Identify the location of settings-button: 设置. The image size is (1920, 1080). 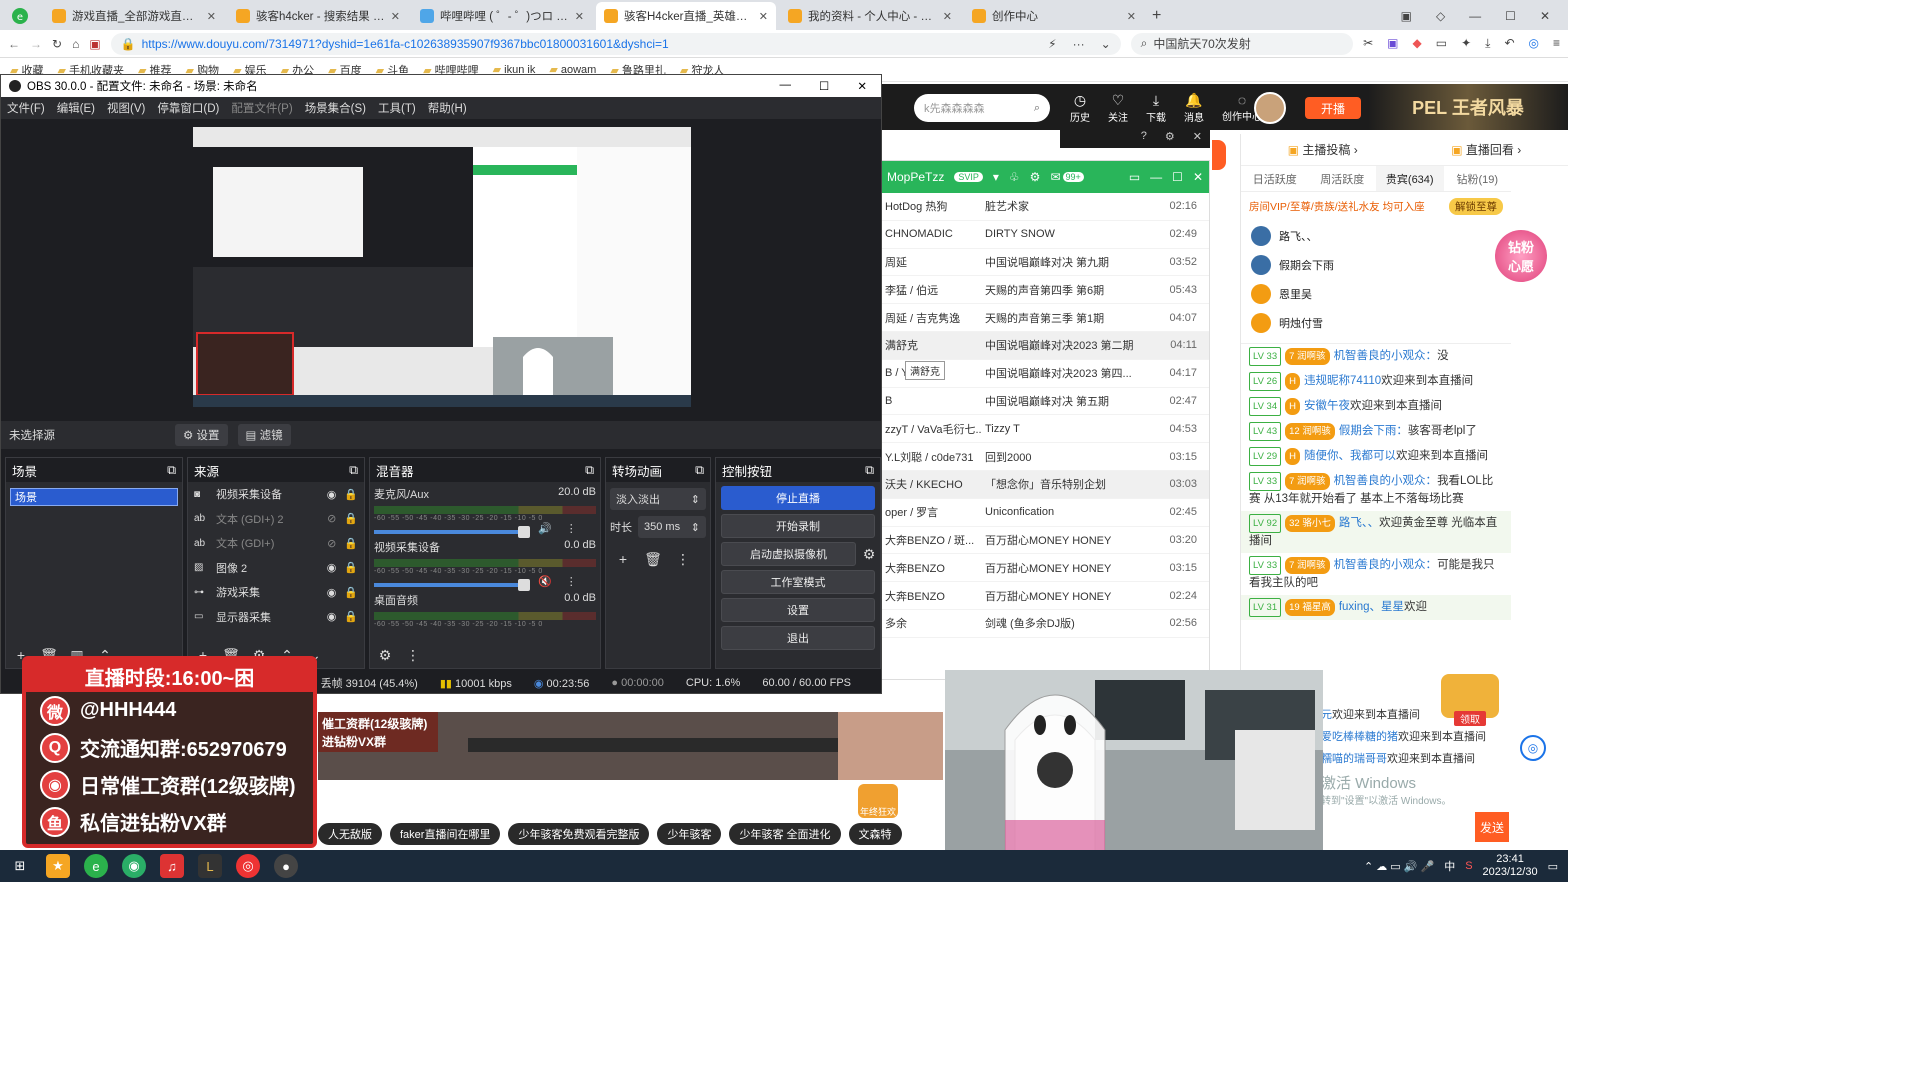
(798, 610).